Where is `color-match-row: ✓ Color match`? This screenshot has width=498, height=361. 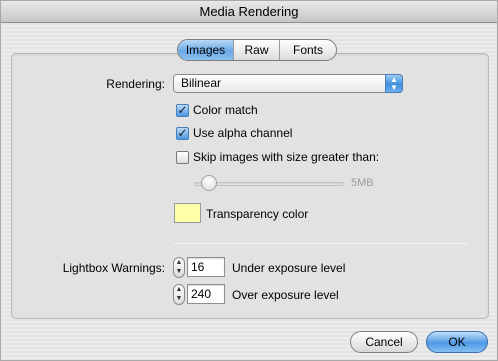 color-match-row: ✓ Color match is located at coordinates (217, 110).